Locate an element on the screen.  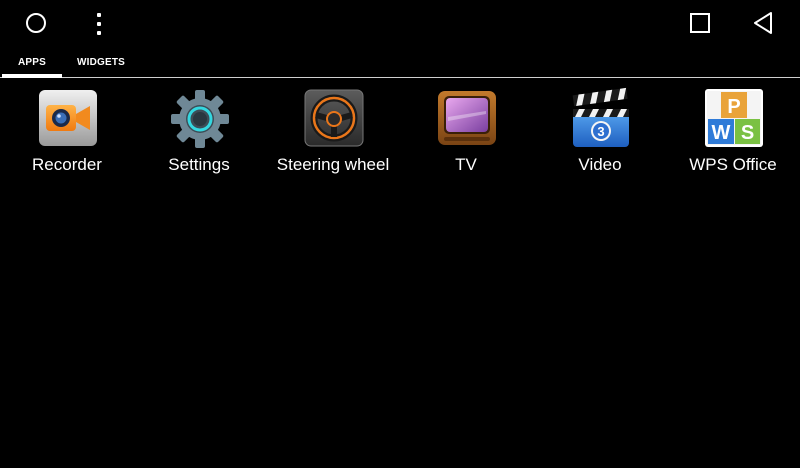
app-label: Recorder is located at coordinates (67, 164).